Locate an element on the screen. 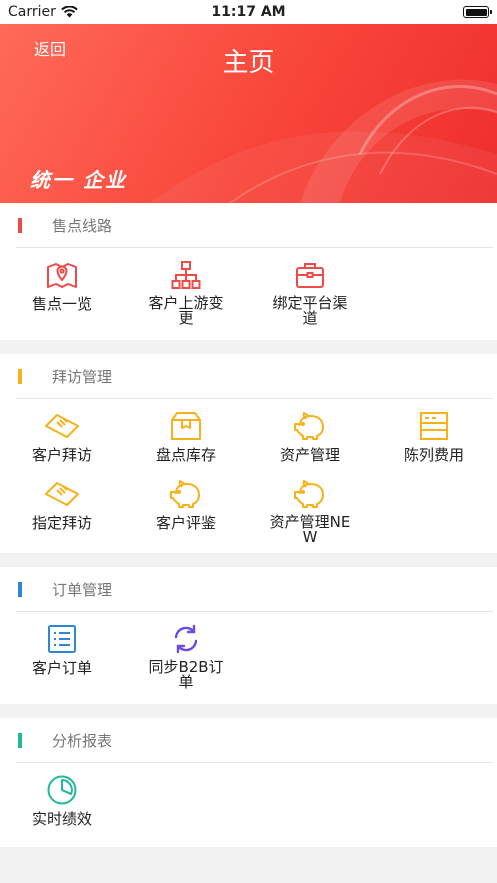  section-header: 售点线路 is located at coordinates (248, 225).